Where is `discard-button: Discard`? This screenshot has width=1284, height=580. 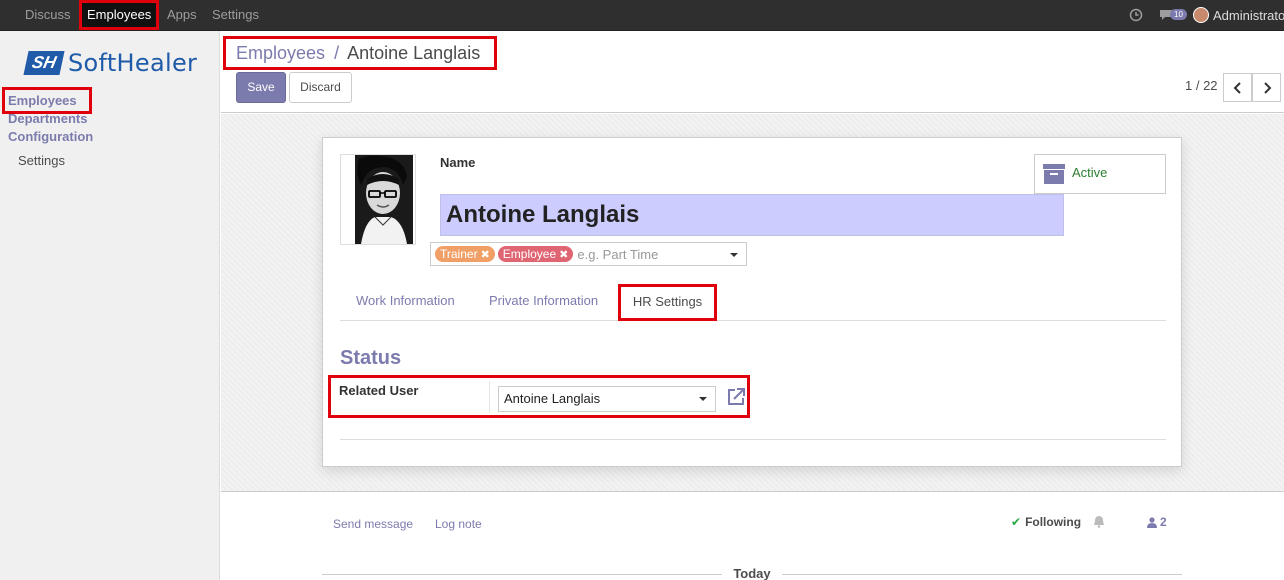
discard-button: Discard is located at coordinates (320, 87).